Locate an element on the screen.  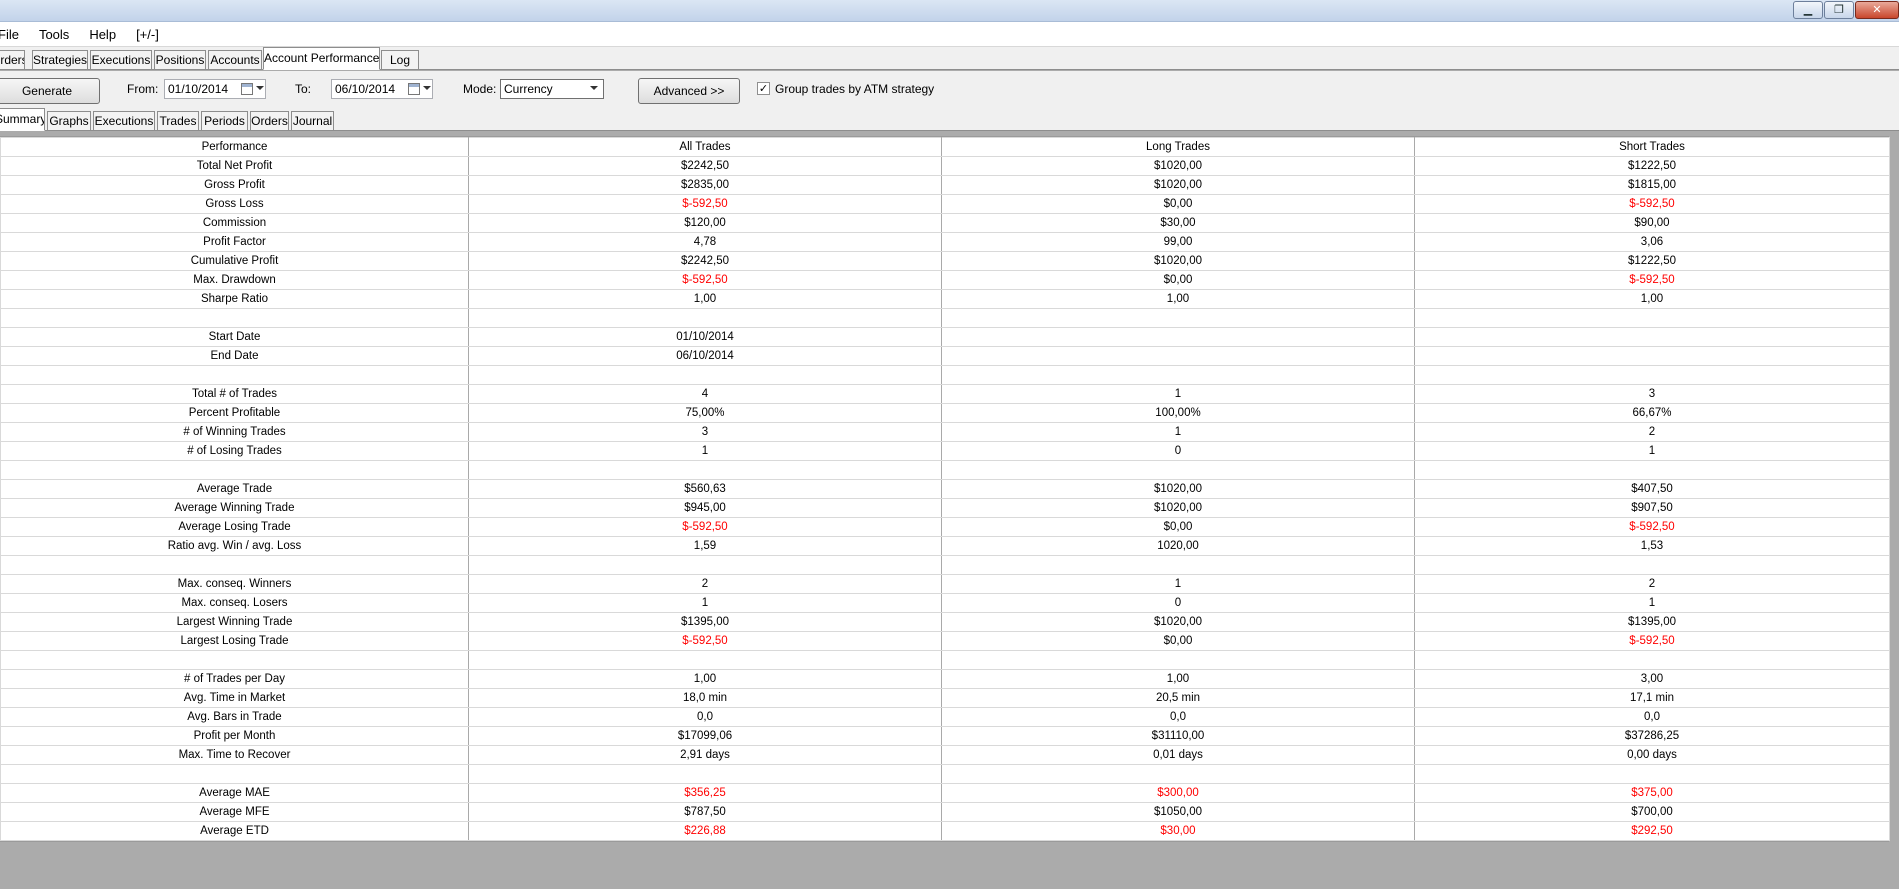
subtab-orders: Orders is located at coordinates (269, 121).